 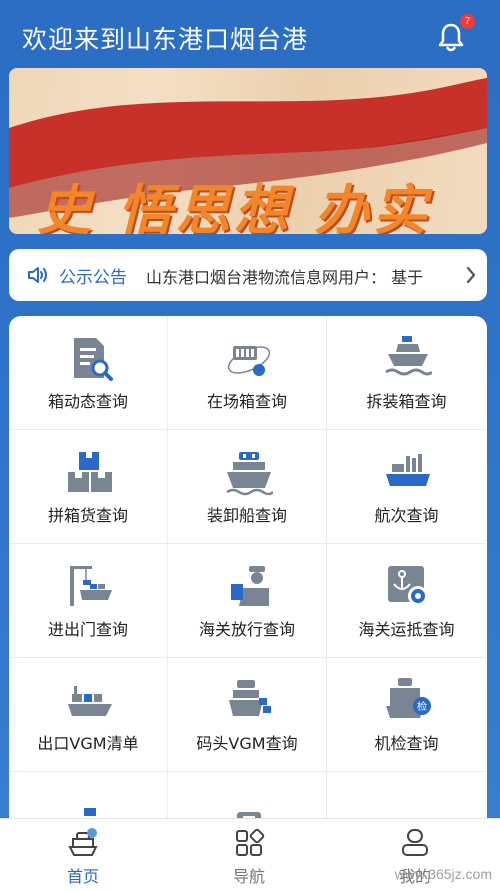 I want to click on home-ship-icon, so click(x=83, y=842).